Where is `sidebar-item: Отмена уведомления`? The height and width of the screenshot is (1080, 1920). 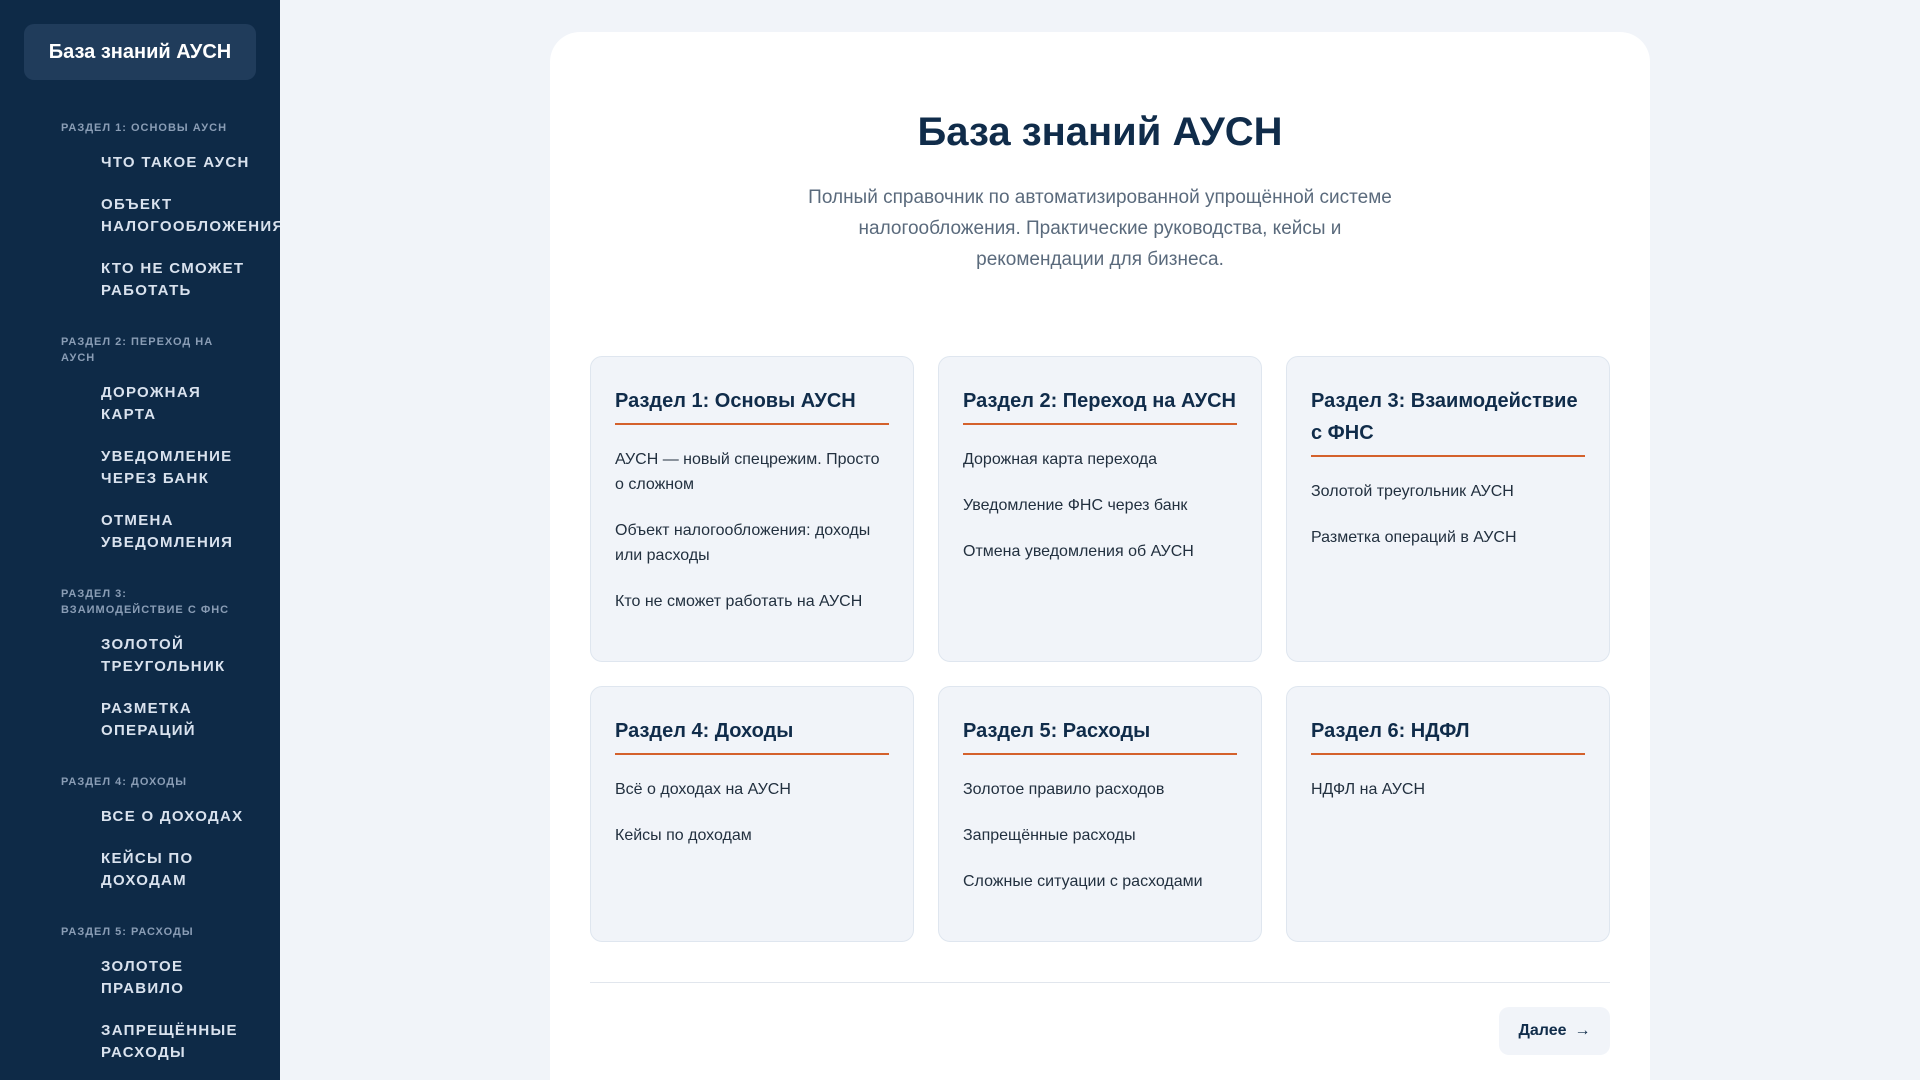 sidebar-item: Отмена уведомления is located at coordinates (140, 532).